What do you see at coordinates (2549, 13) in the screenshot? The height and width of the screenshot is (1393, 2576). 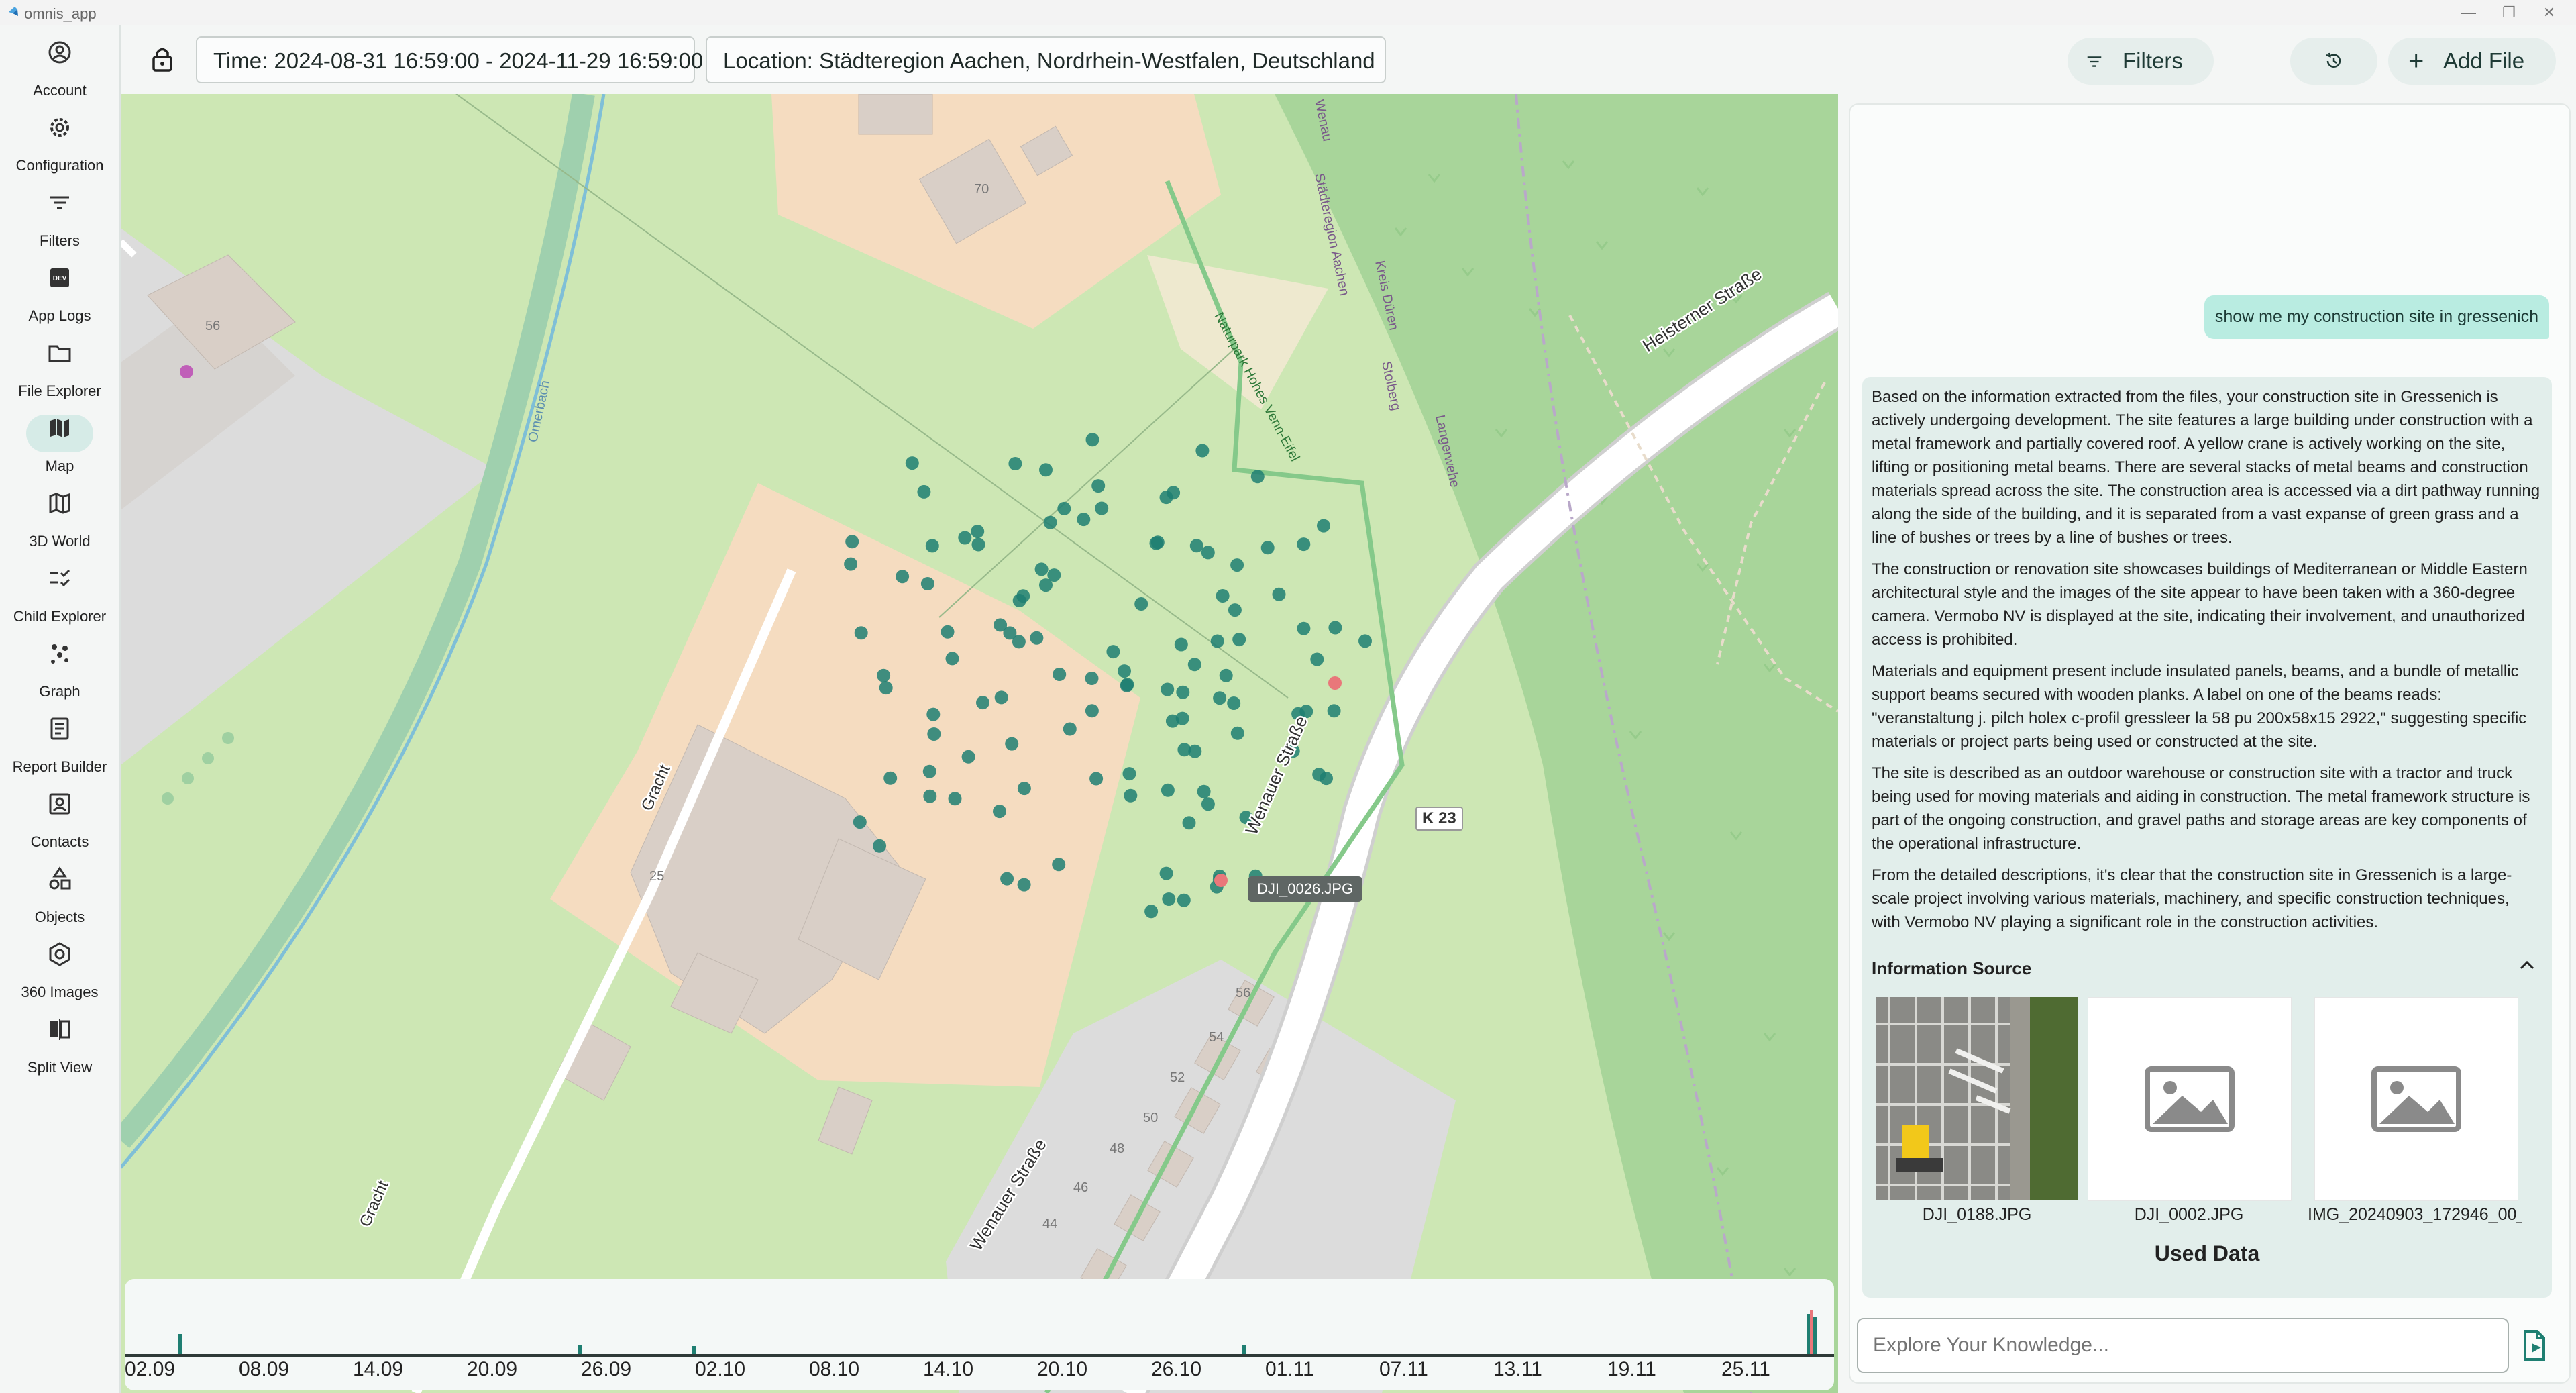 I see `close-window-button: ✕` at bounding box center [2549, 13].